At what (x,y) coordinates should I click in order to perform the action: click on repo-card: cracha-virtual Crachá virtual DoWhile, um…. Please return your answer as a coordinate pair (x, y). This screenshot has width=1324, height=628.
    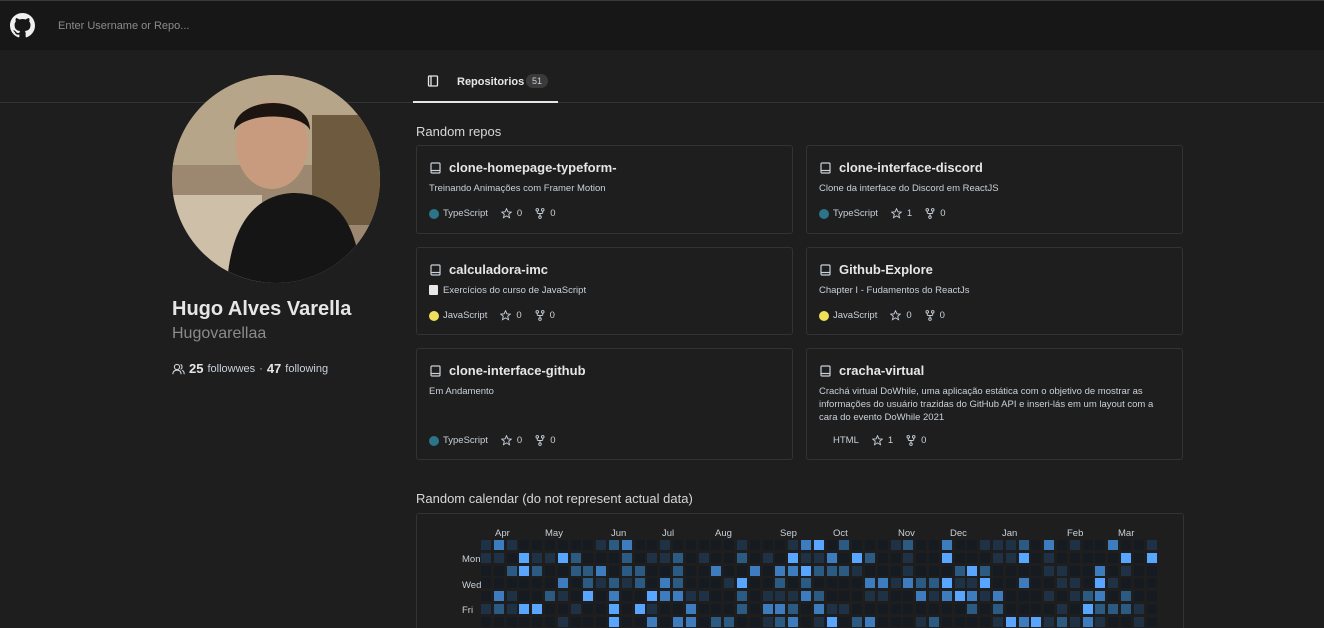
    Looking at the image, I should click on (994, 404).